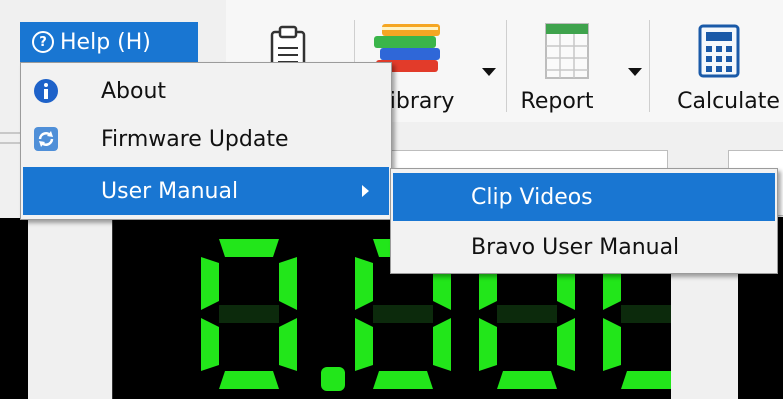 The image size is (783, 399). Describe the element at coordinates (170, 191) in the screenshot. I see `menu-item-label: User Manual` at that location.